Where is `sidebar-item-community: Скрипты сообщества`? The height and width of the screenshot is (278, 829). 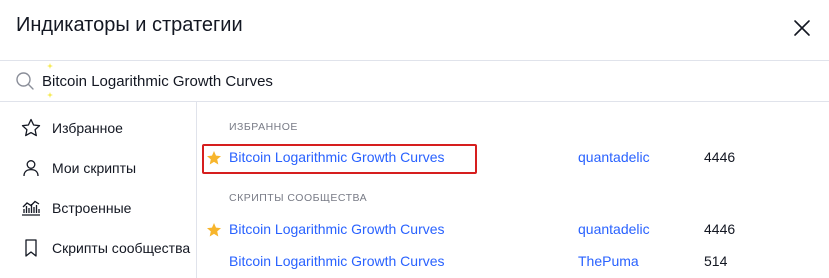 sidebar-item-community: Скрипты сообщества is located at coordinates (98, 248).